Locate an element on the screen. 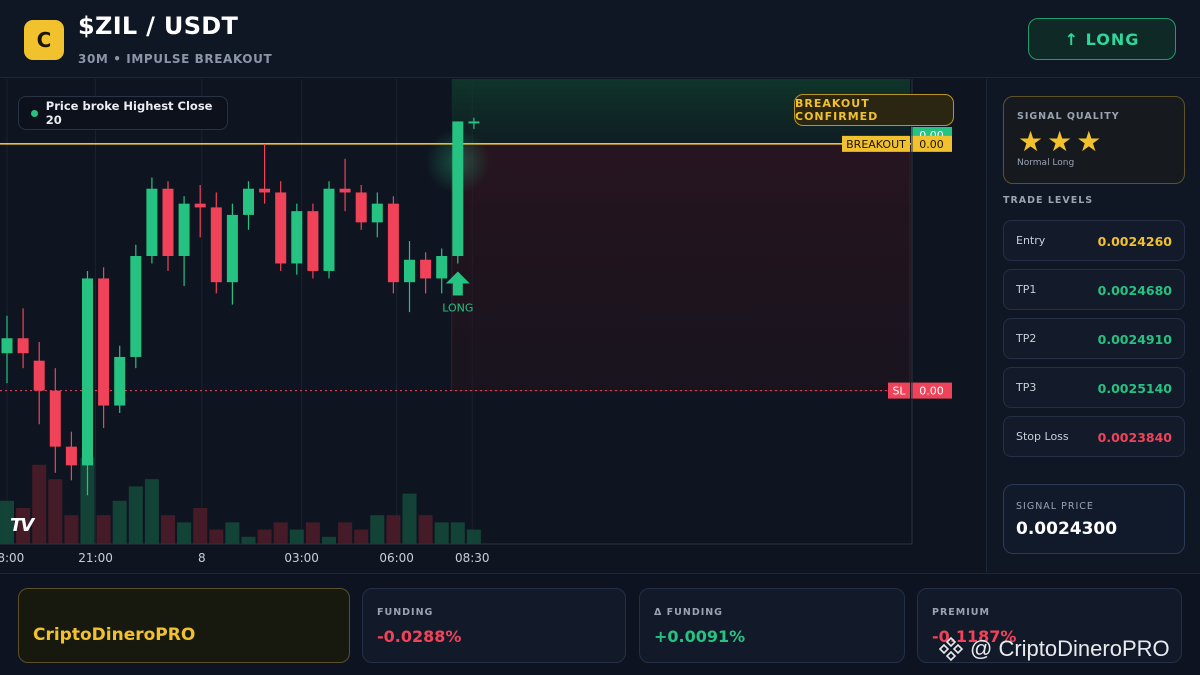  level-row-tp2: TP2 0.0024910 is located at coordinates (1094, 338).